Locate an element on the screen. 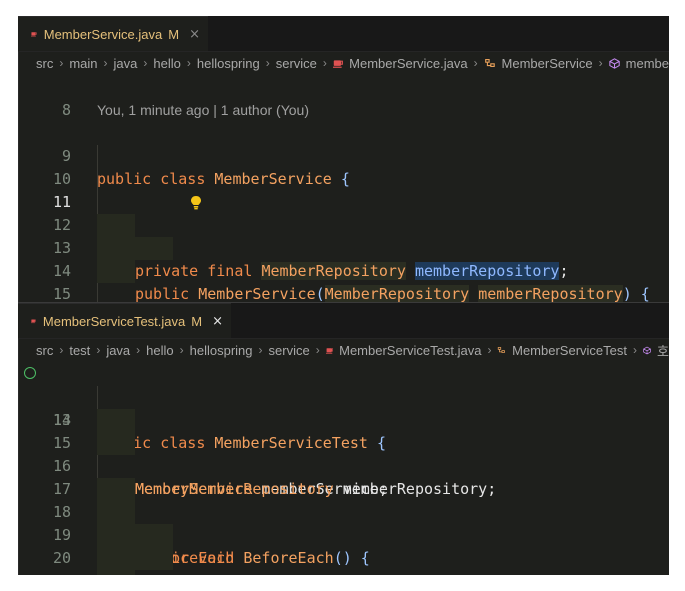 The image size is (685, 591). code-line: 19 public void BeforeEach() { is located at coordinates (343, 534).